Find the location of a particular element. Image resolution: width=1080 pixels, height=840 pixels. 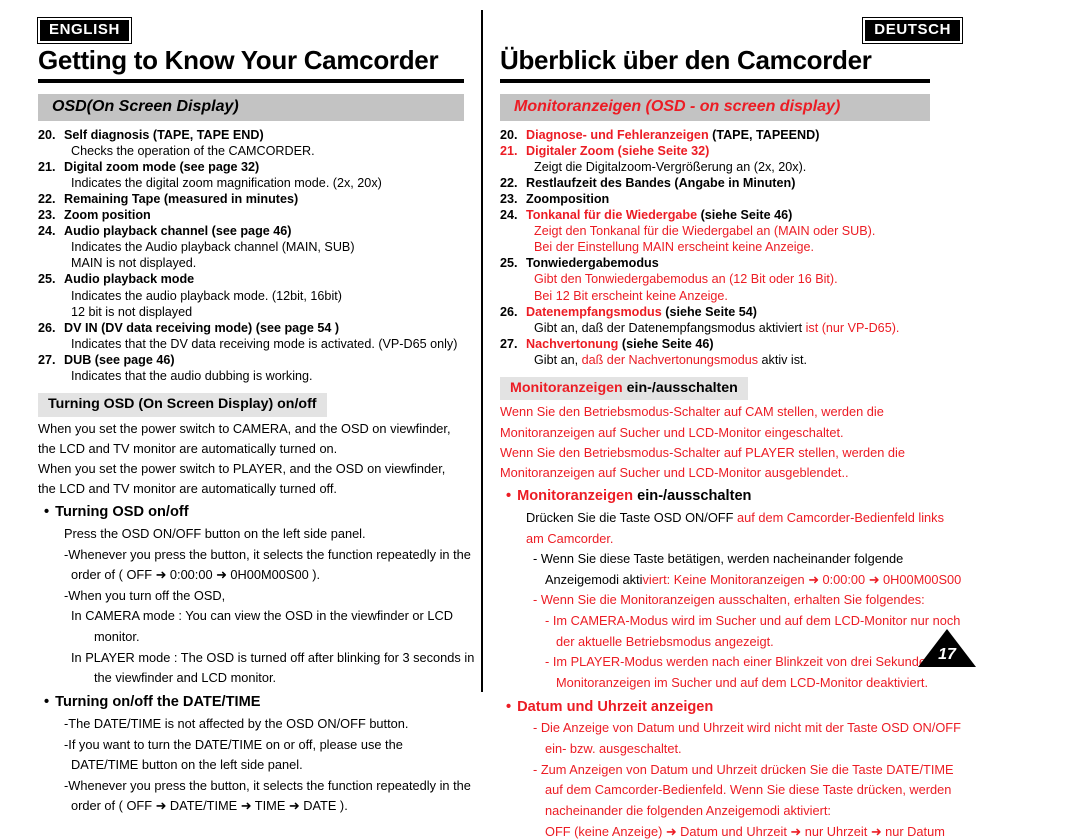

item-description: 12 bit is not displayed is located at coordinates (132, 311).